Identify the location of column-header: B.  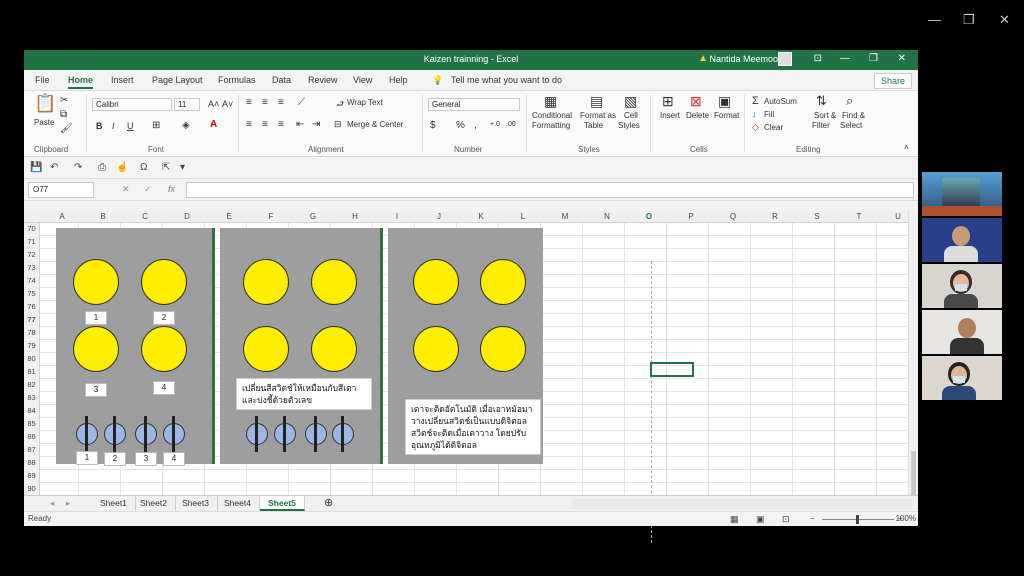
(103, 216).